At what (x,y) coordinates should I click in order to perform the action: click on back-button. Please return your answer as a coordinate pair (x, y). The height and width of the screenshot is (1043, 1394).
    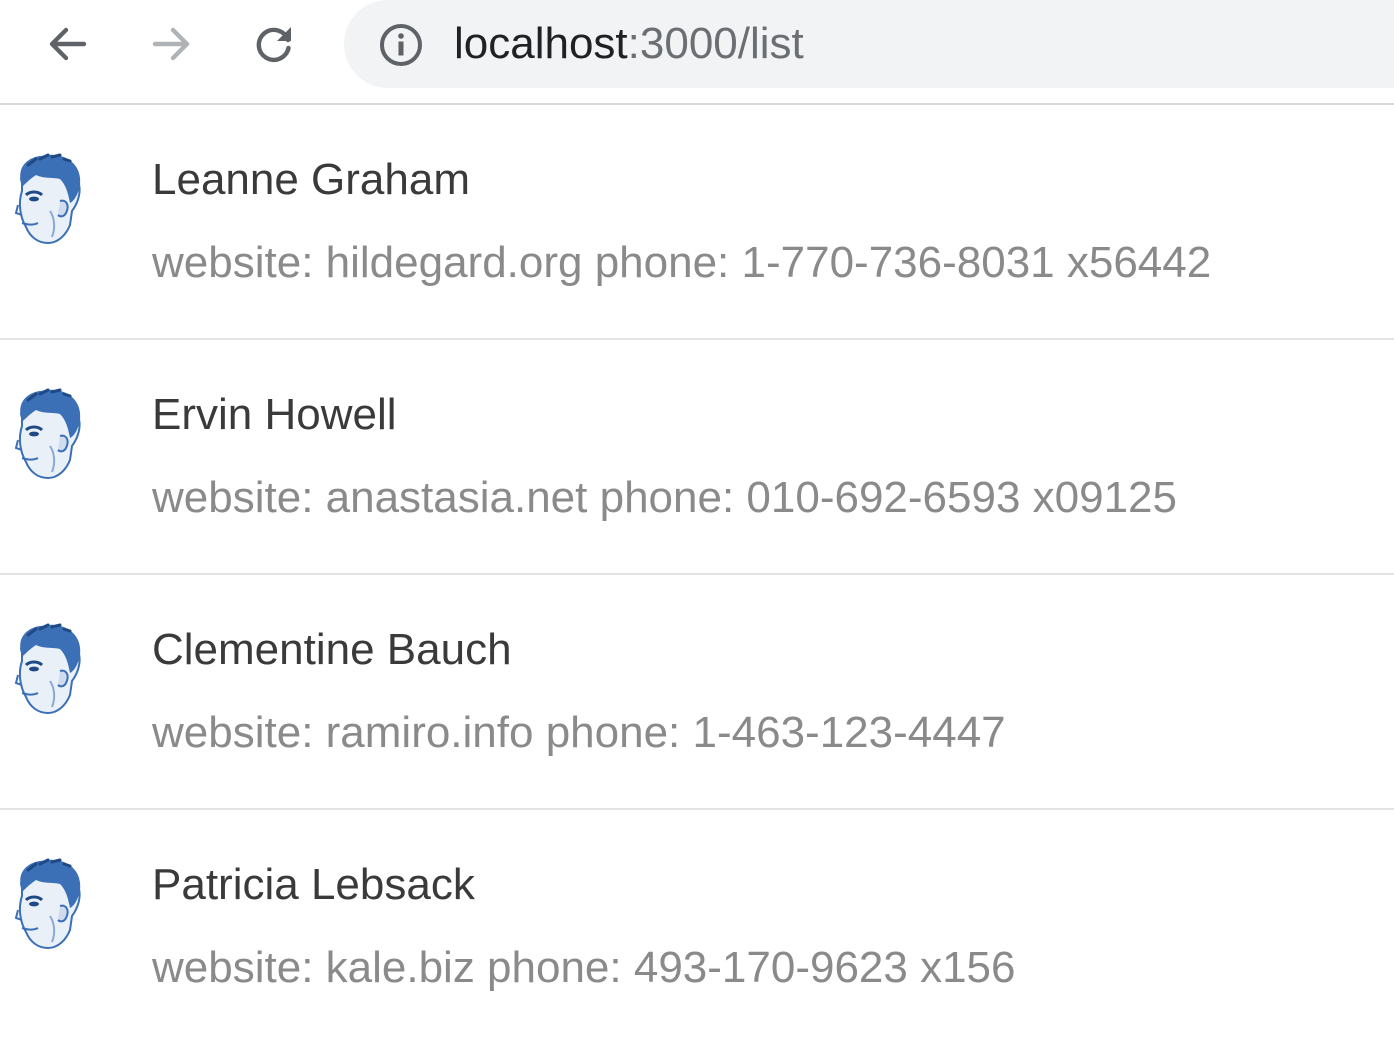
    Looking at the image, I should click on (68, 44).